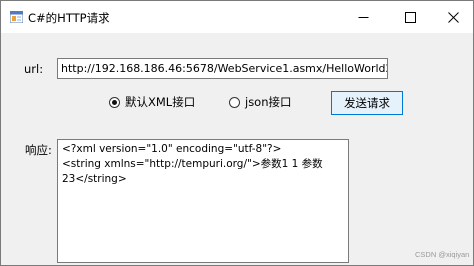 The image size is (474, 266). What do you see at coordinates (367, 103) in the screenshot?
I see `send-request-button: 发送请求` at bounding box center [367, 103].